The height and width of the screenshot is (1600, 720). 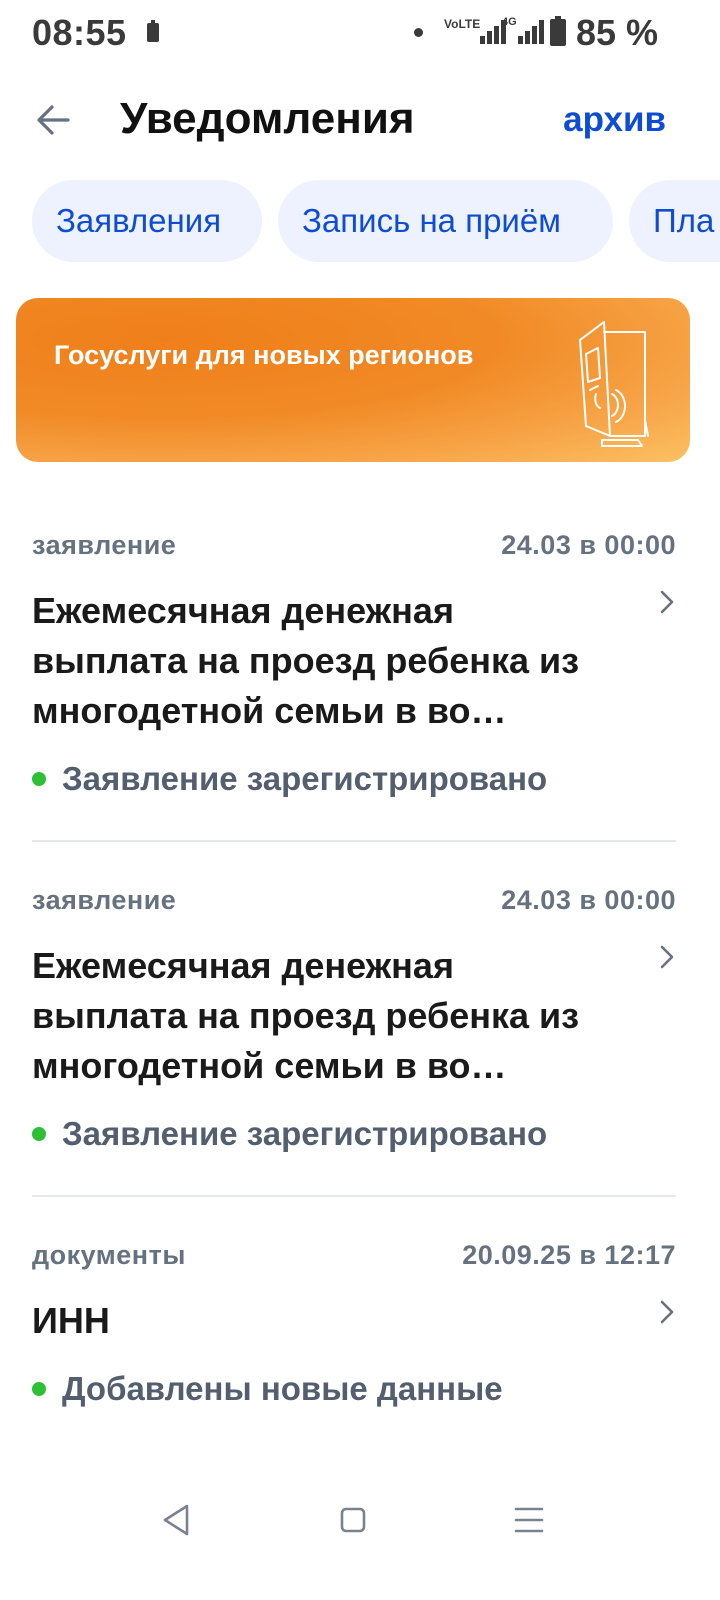 What do you see at coordinates (418, 32) in the screenshot?
I see `notification-dot-icon` at bounding box center [418, 32].